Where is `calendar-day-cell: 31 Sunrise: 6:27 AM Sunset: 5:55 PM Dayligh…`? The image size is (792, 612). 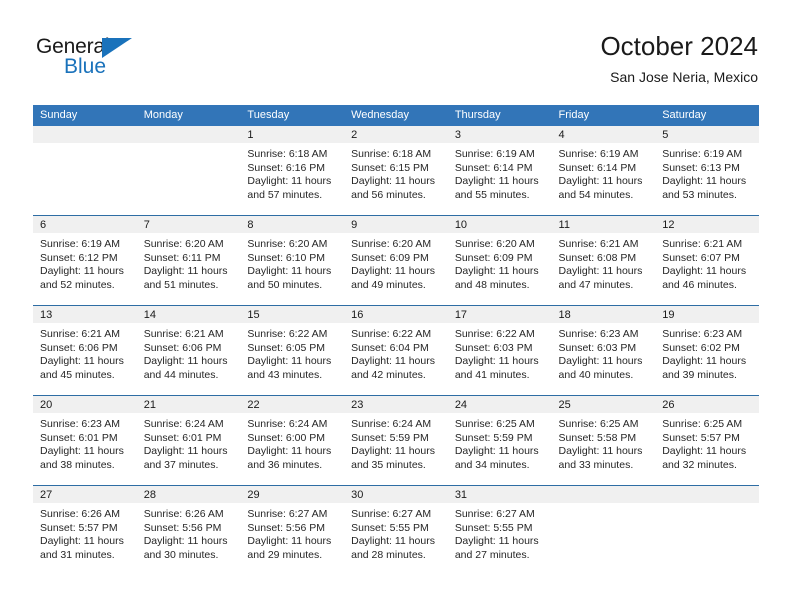
calendar-day-cell: 31 Sunrise: 6:27 AM Sunset: 5:55 PM Dayligh… is located at coordinates (499, 530).